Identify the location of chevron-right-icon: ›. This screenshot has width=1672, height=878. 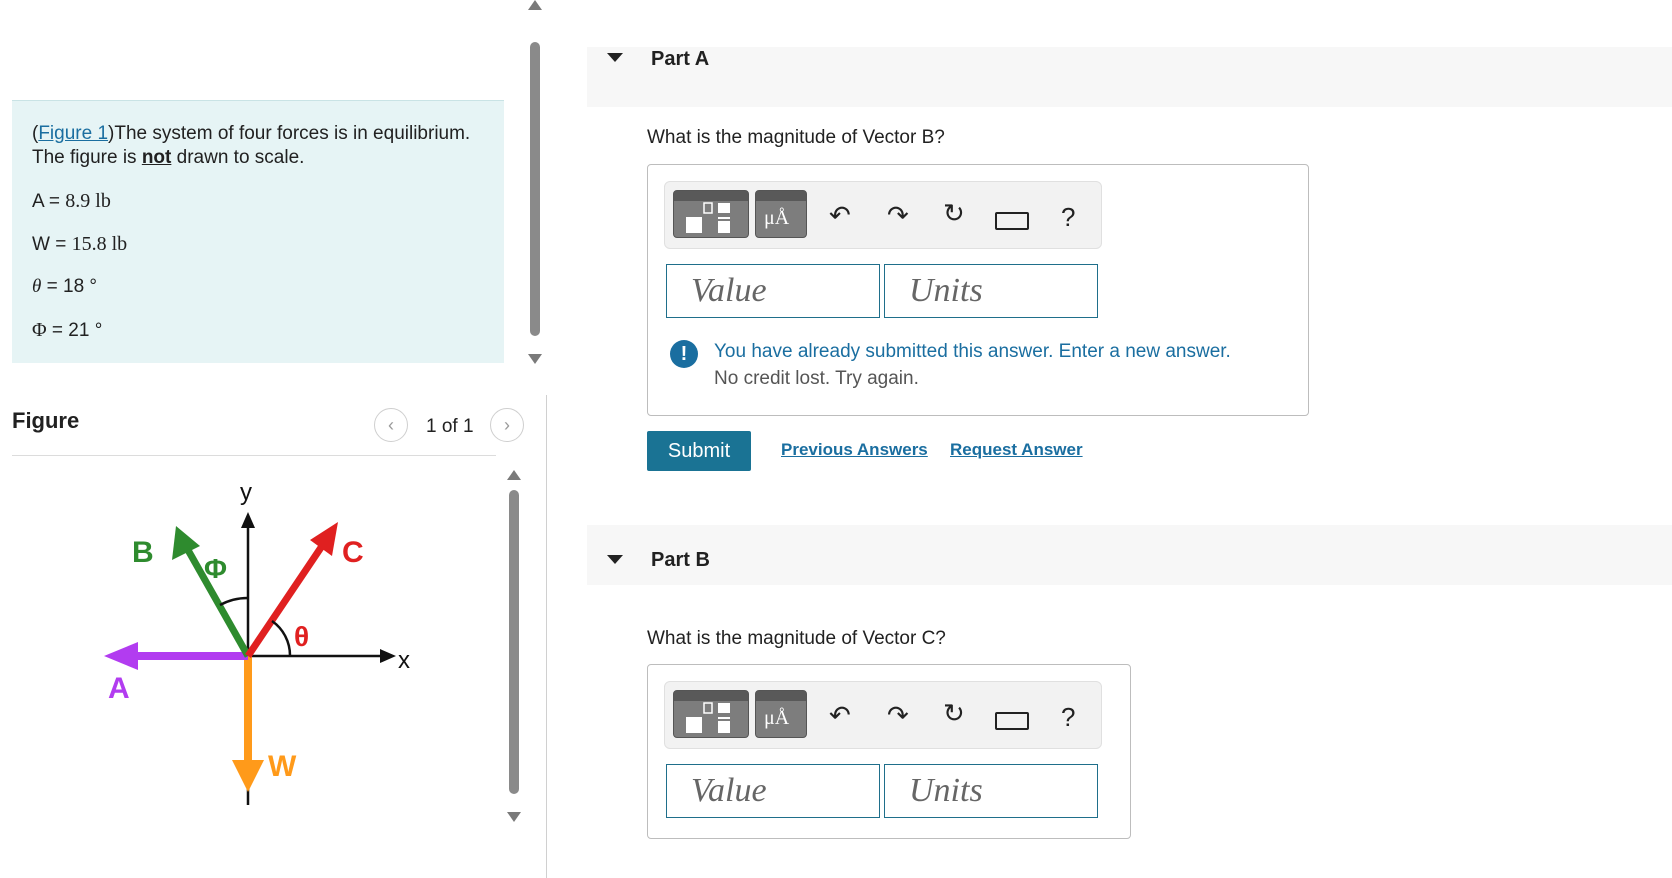
(507, 424).